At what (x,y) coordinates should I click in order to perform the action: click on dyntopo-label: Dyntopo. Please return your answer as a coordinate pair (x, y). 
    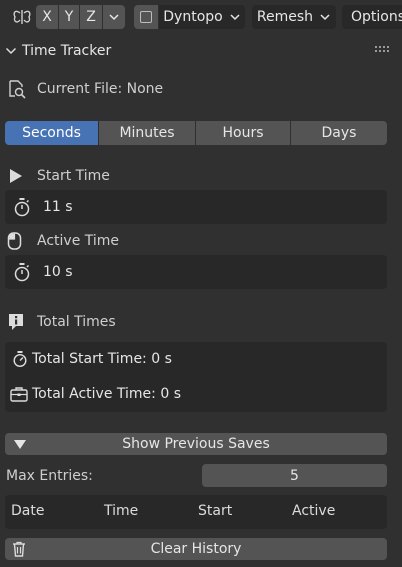
    Looking at the image, I should click on (193, 17).